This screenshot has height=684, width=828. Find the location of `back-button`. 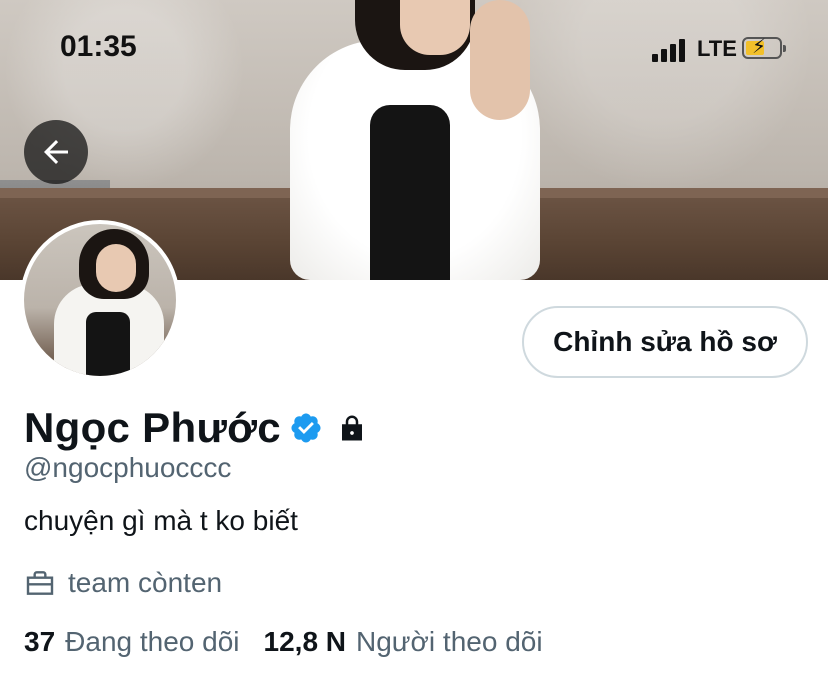

back-button is located at coordinates (56, 152).